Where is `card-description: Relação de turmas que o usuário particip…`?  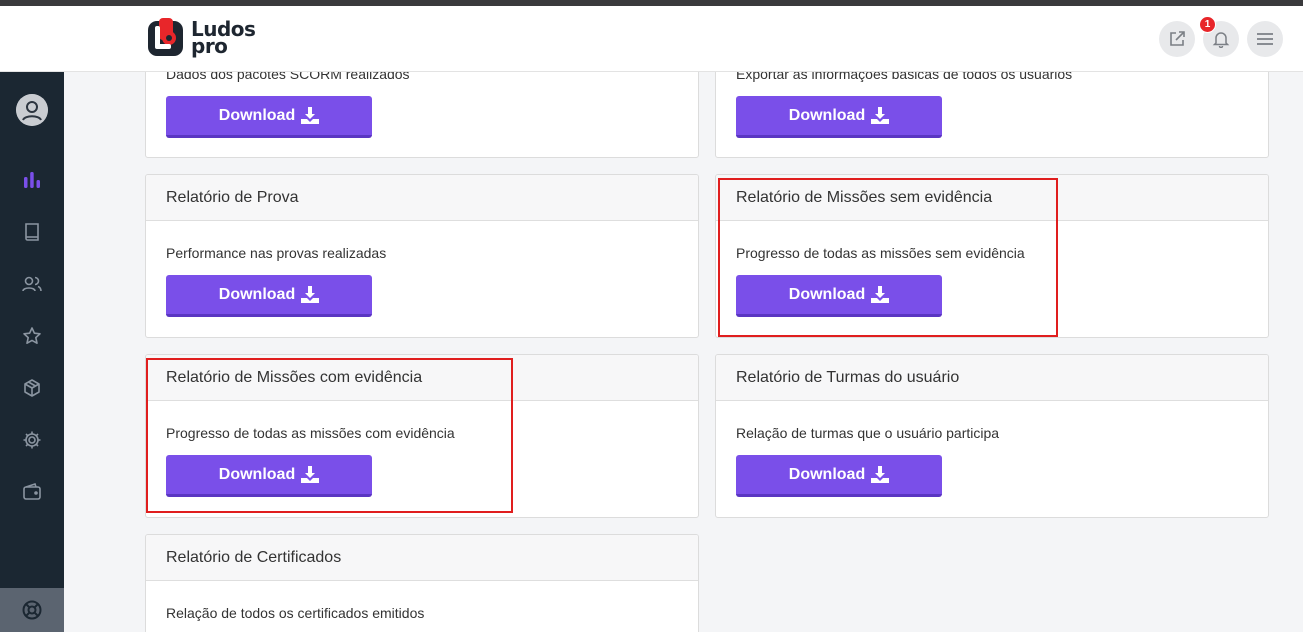
card-description: Relação de turmas que o usuário particip… is located at coordinates (868, 433).